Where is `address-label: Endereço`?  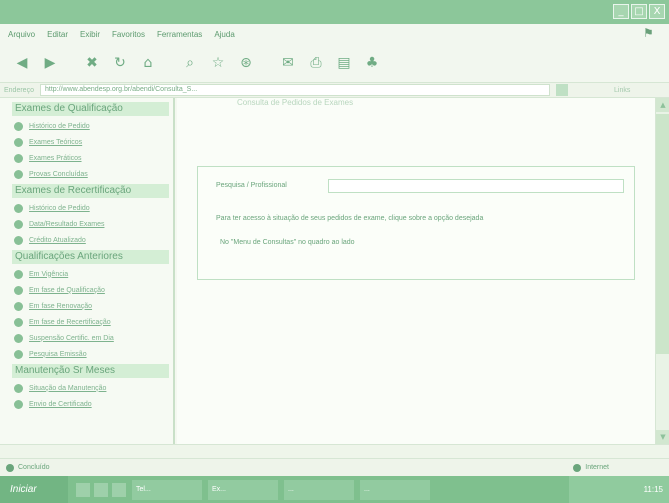 address-label: Endereço is located at coordinates (19, 90).